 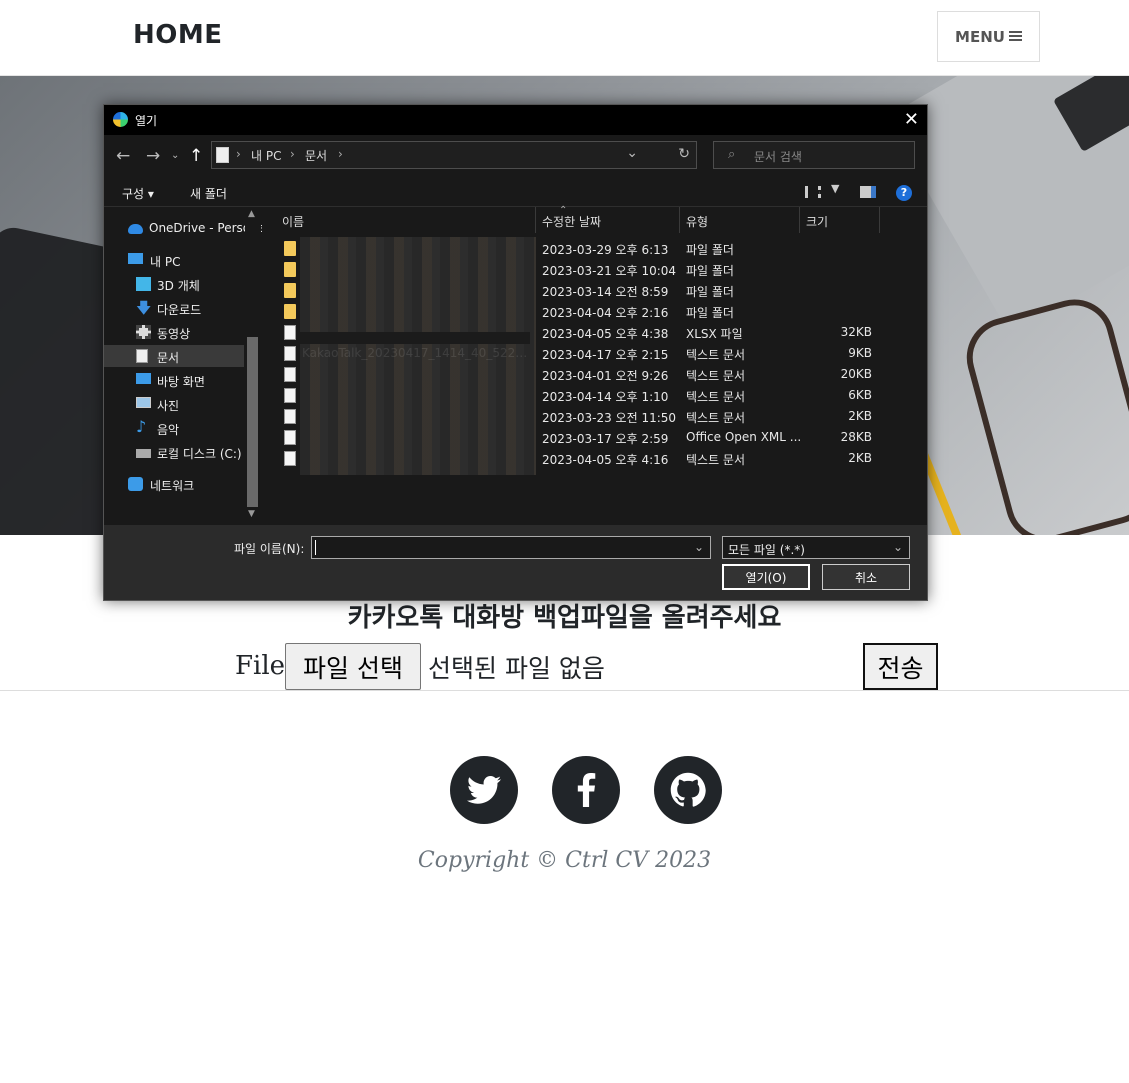 What do you see at coordinates (1043, 412) in the screenshot?
I see `hero-glasses-shape` at bounding box center [1043, 412].